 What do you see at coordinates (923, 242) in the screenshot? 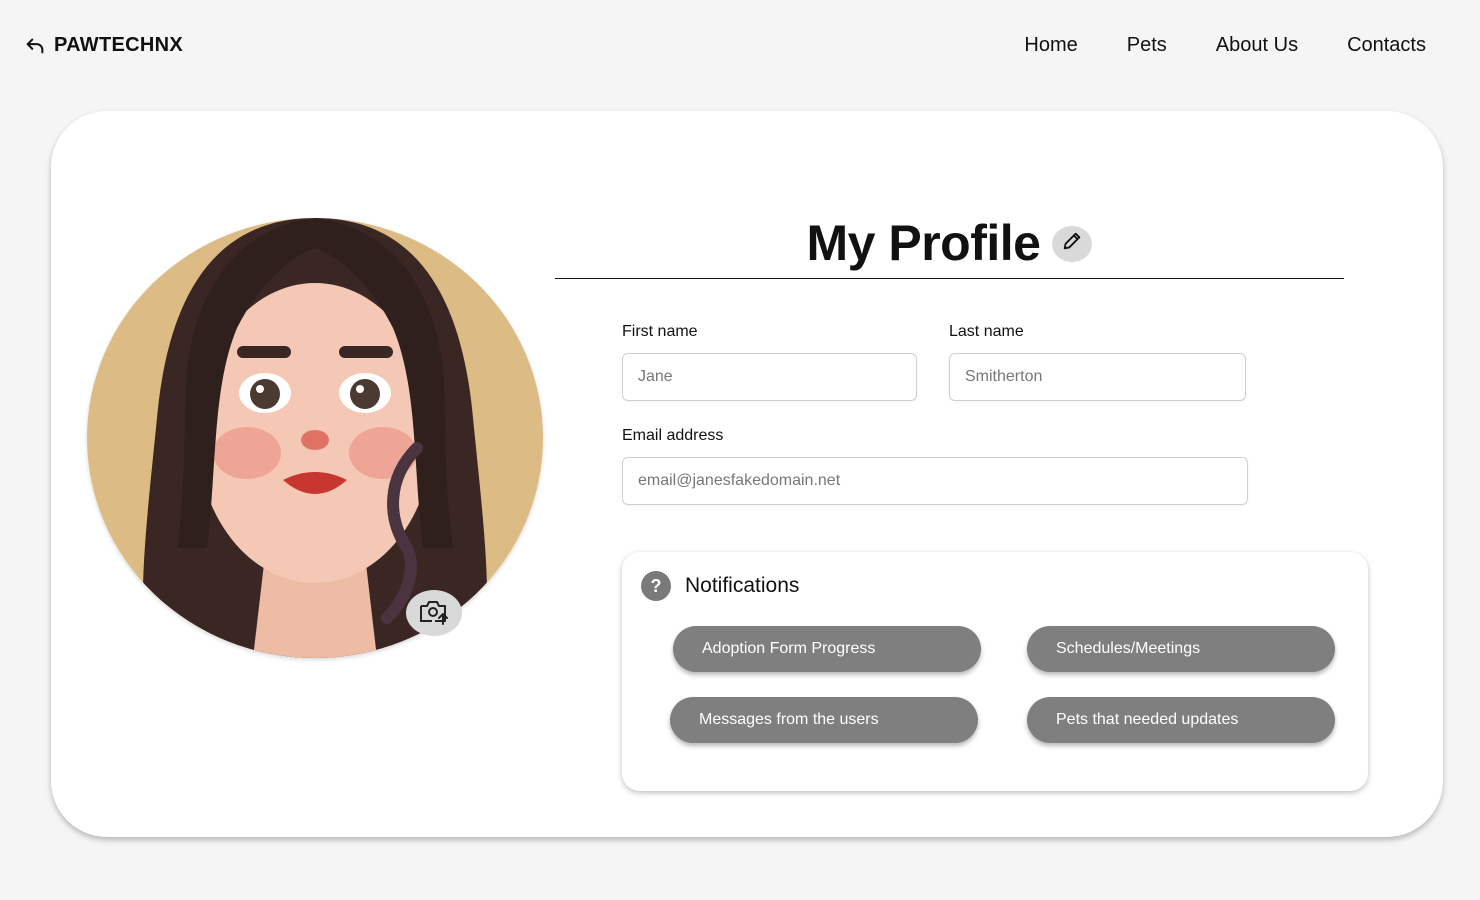
I see `page-title: My Profile` at bounding box center [923, 242].